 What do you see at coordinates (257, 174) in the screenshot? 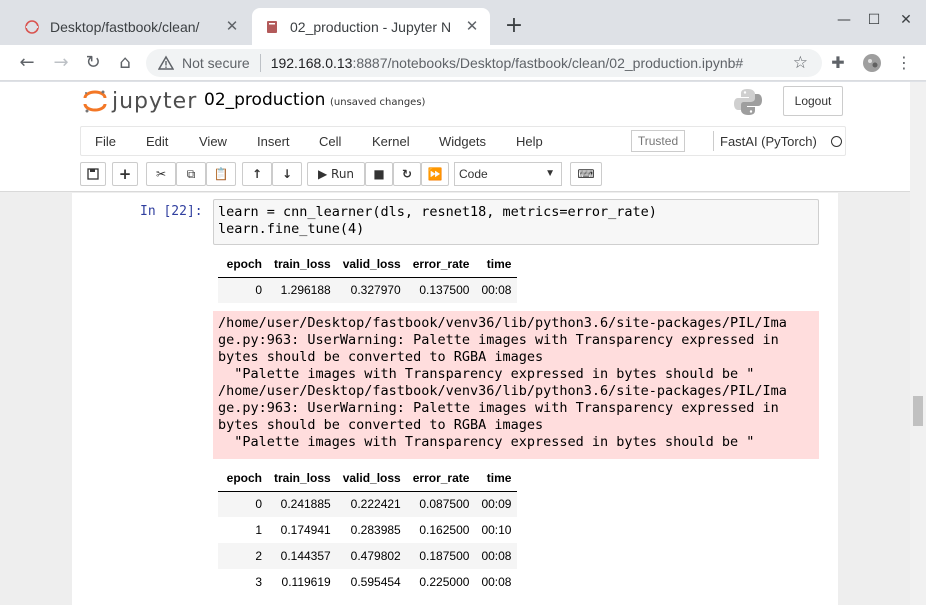
I see `move-up-icon: ↑` at bounding box center [257, 174].